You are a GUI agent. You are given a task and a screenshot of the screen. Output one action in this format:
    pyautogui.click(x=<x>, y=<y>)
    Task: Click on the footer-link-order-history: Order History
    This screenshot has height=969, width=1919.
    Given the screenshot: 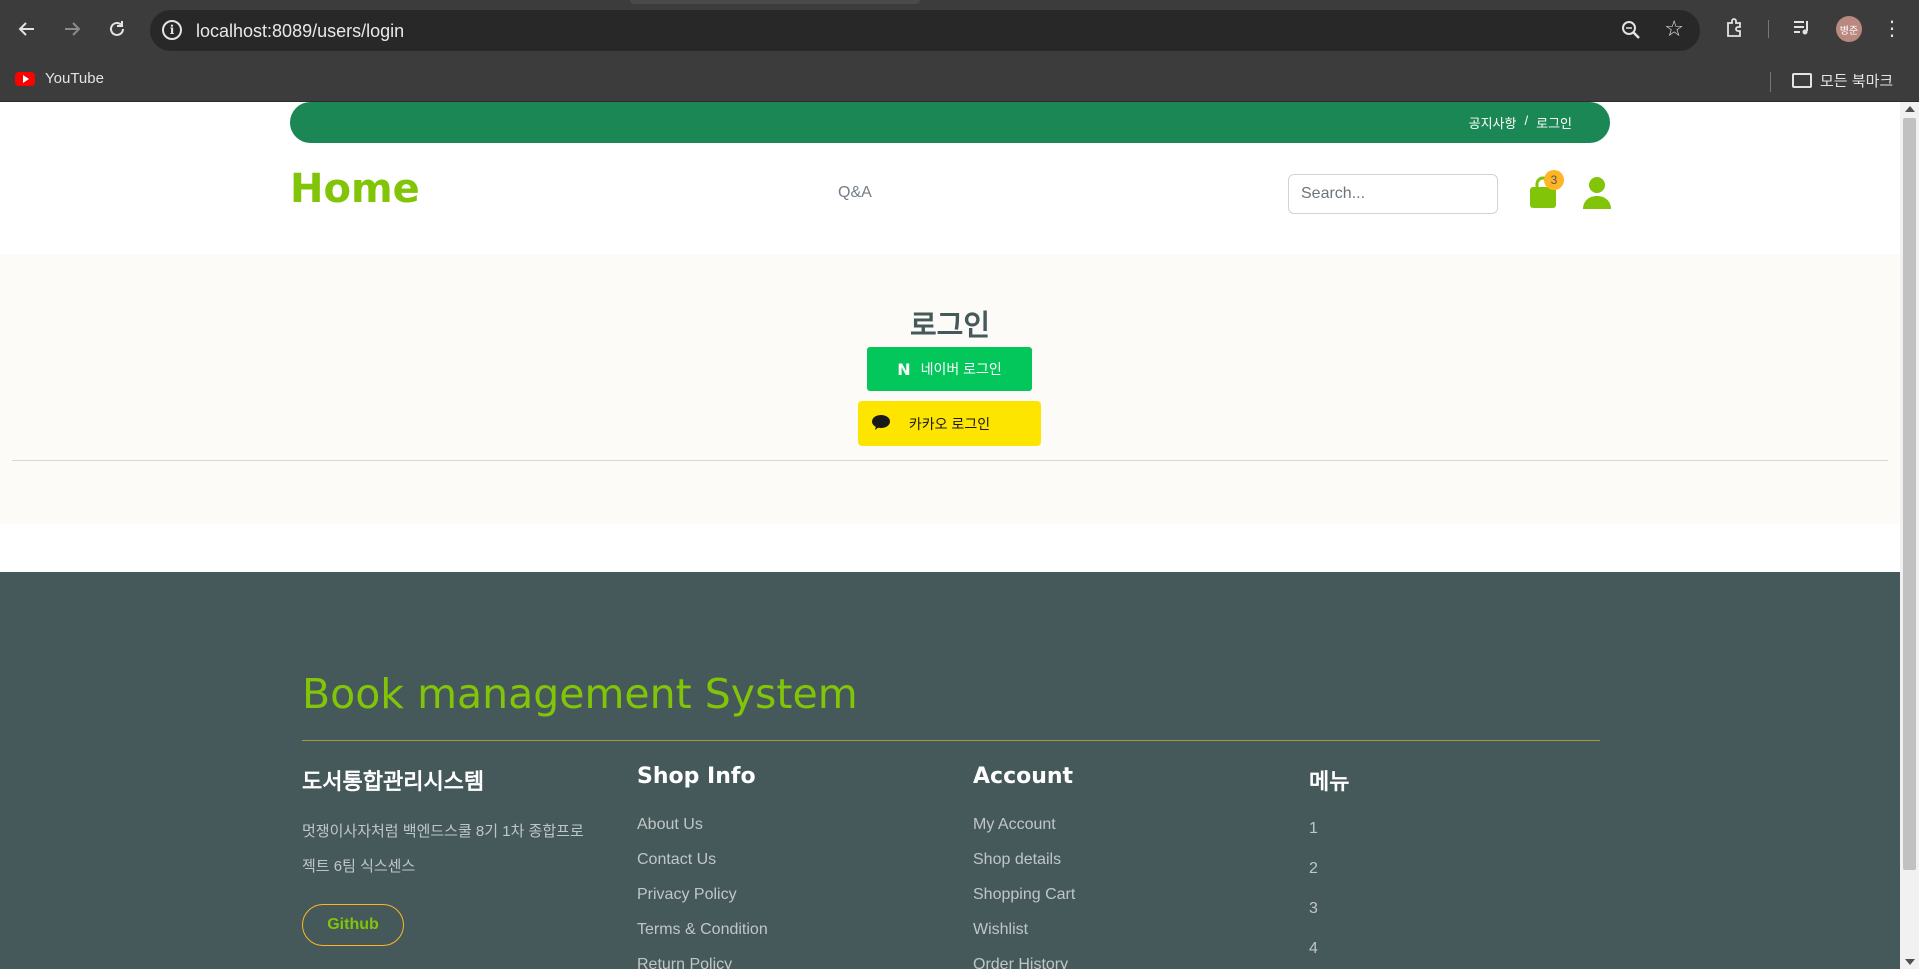 What is the action you would take?
    pyautogui.click(x=1123, y=958)
    